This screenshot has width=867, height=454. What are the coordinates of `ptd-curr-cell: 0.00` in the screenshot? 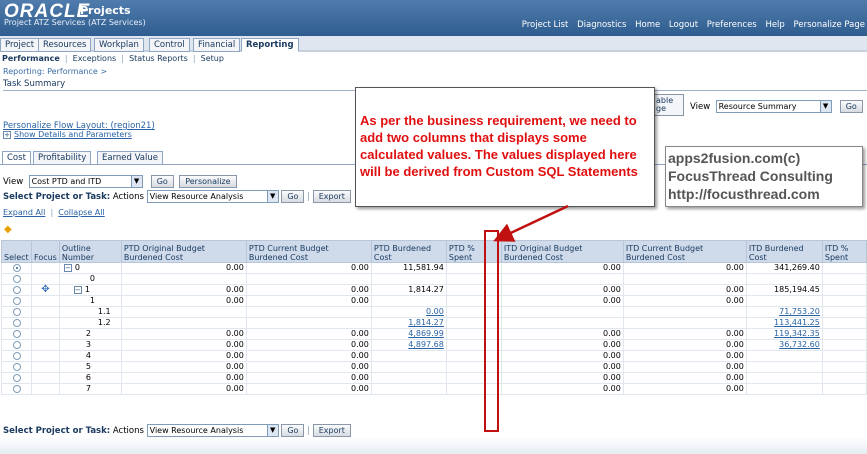 It's located at (308, 356).